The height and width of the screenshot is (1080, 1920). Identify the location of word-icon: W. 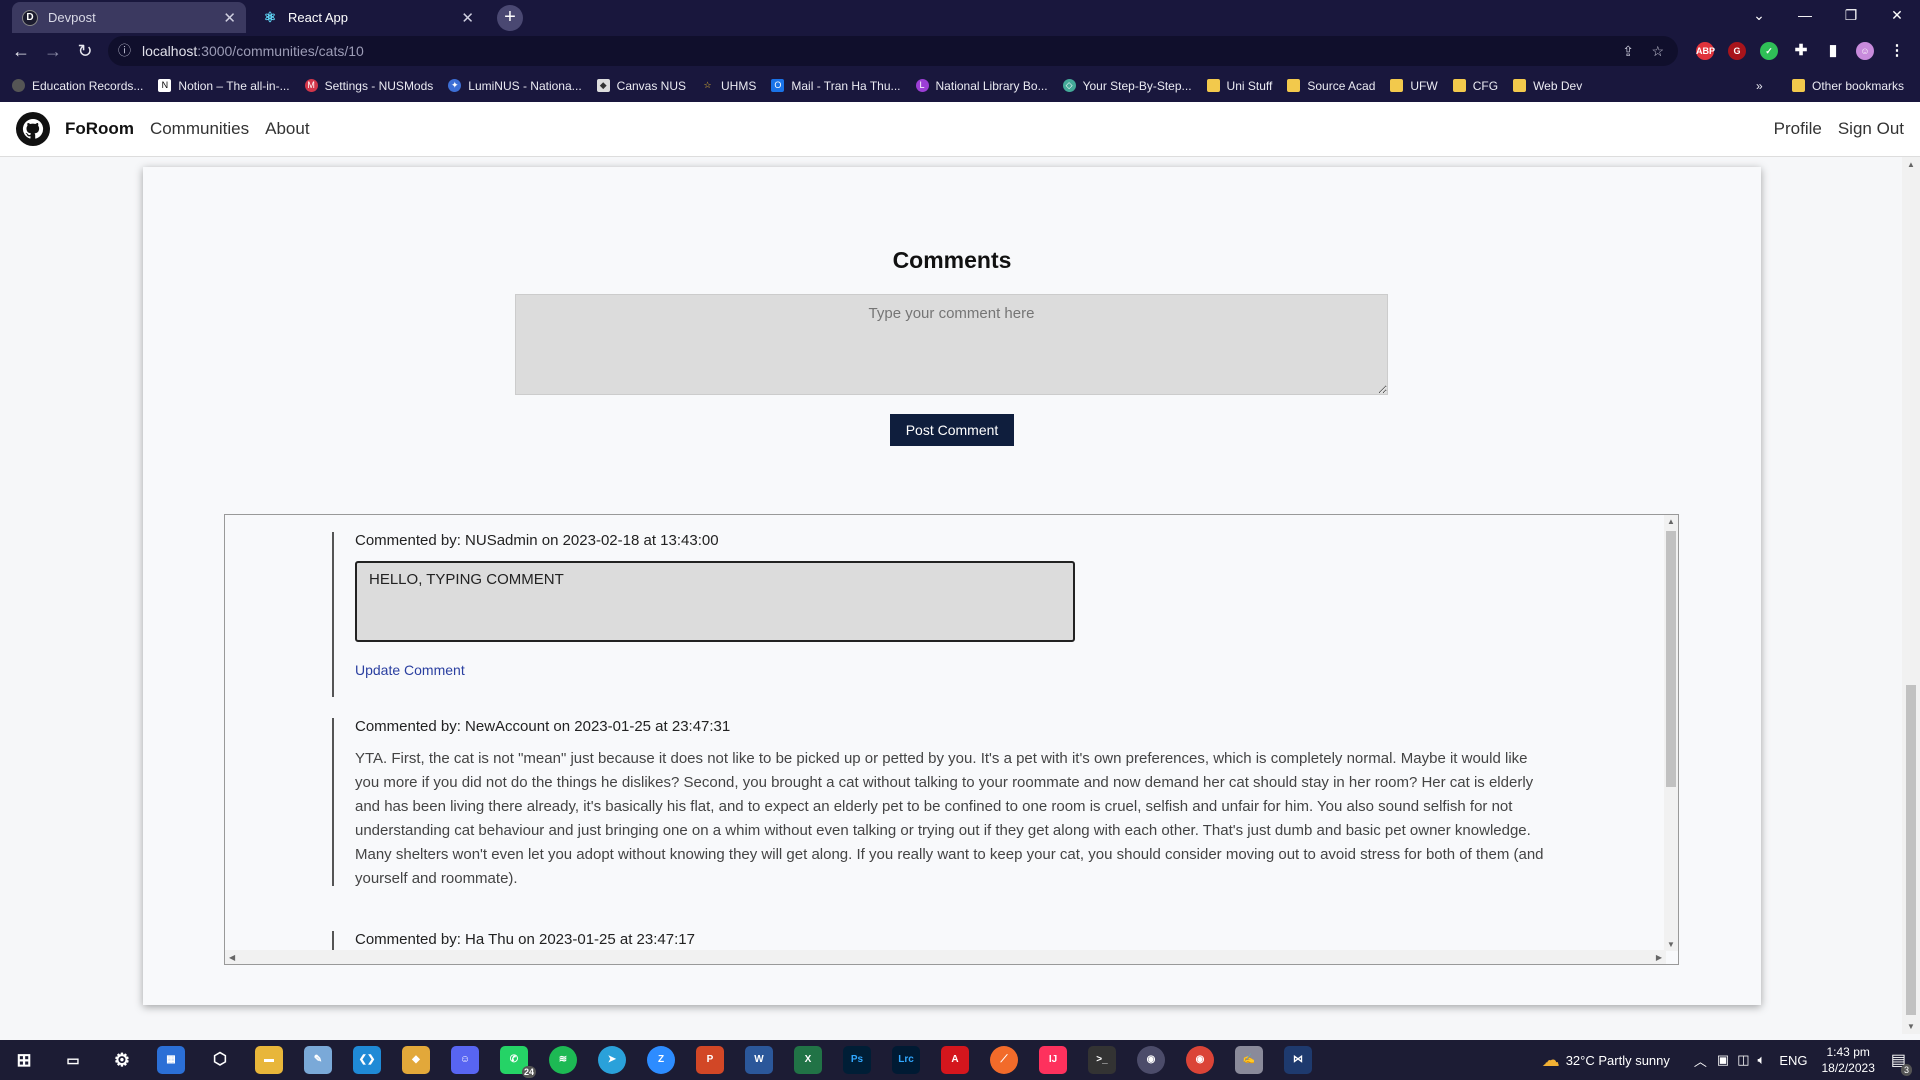
(759, 1060).